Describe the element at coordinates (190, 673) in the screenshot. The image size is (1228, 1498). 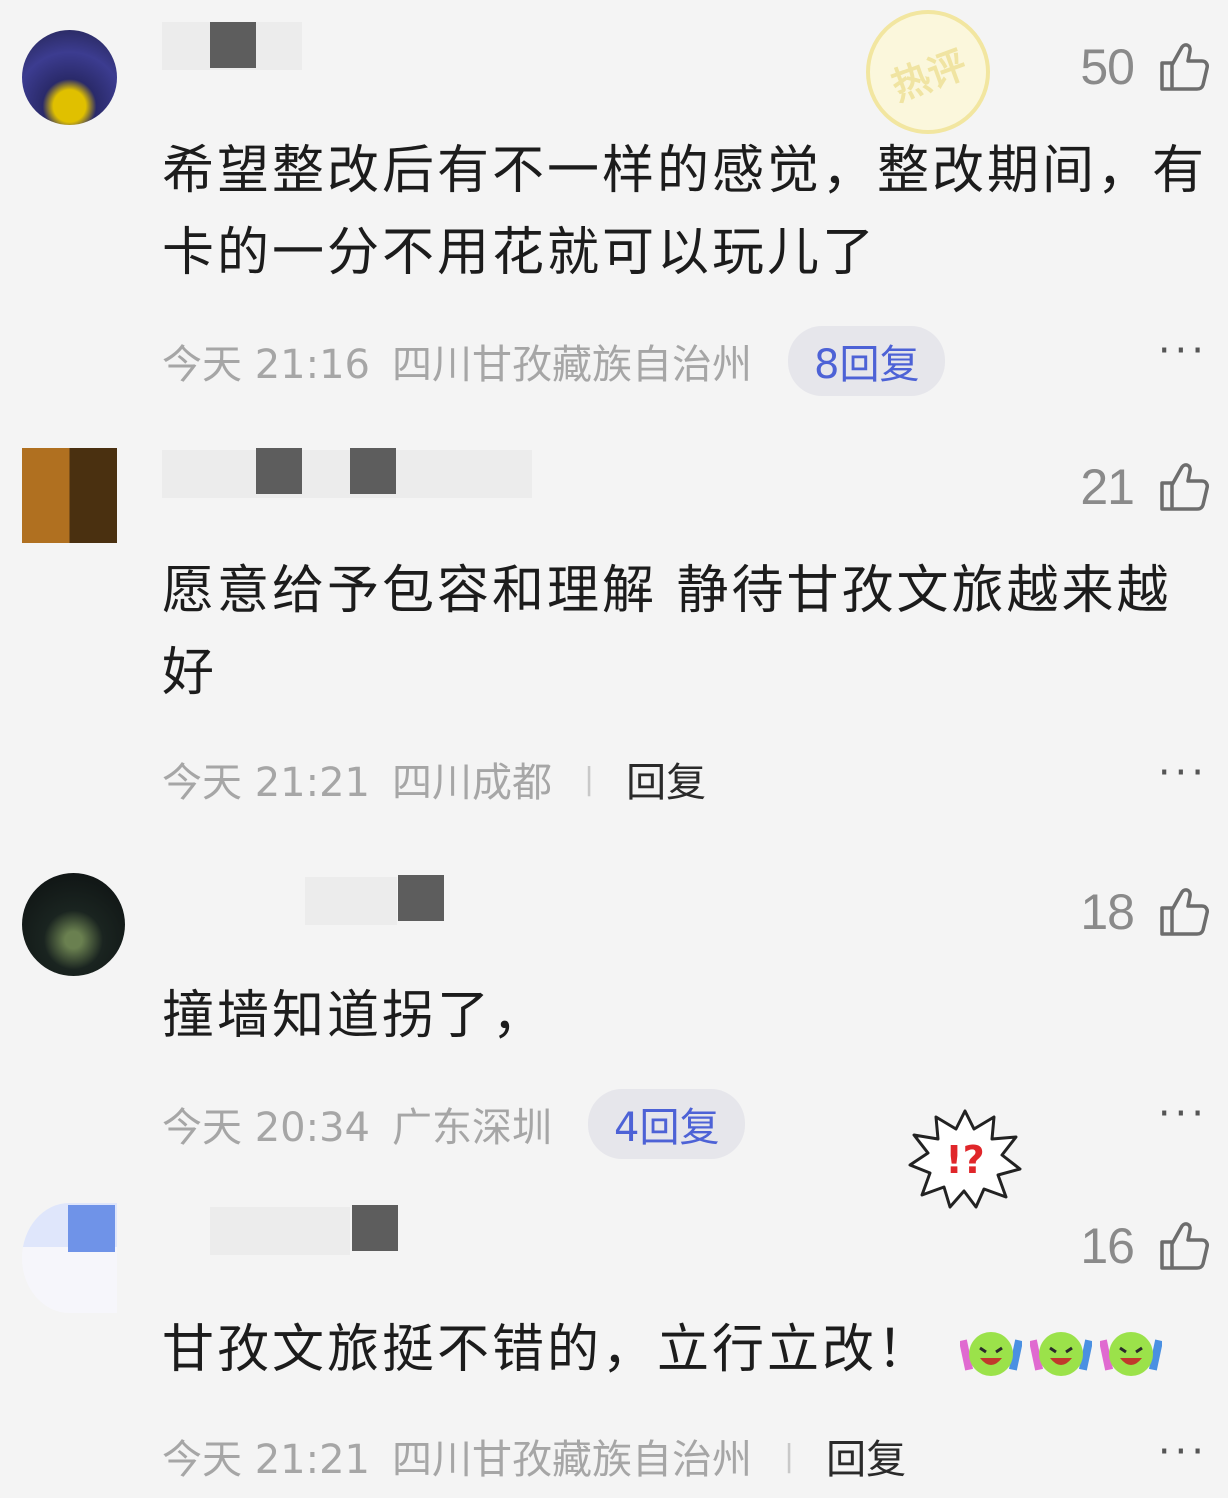
I see `text-line: 好` at that location.